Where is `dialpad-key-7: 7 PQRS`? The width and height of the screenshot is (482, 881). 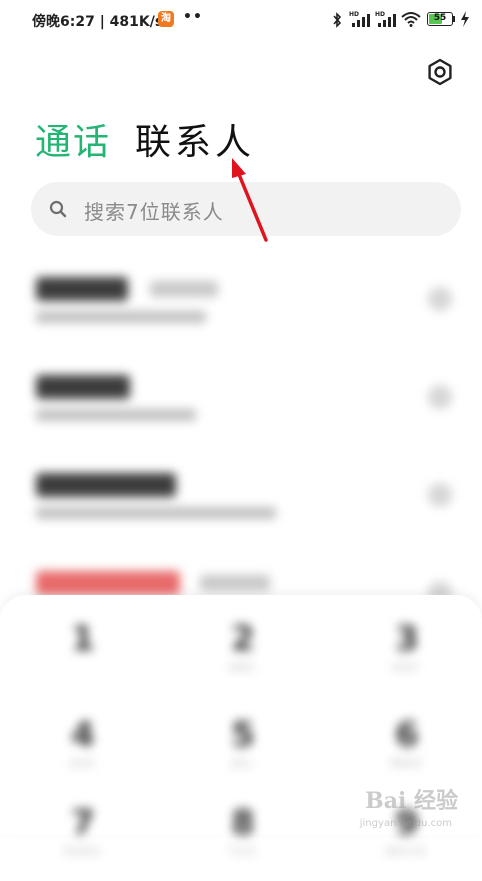 dialpad-key-7: 7 PQRS is located at coordinates (83, 841).